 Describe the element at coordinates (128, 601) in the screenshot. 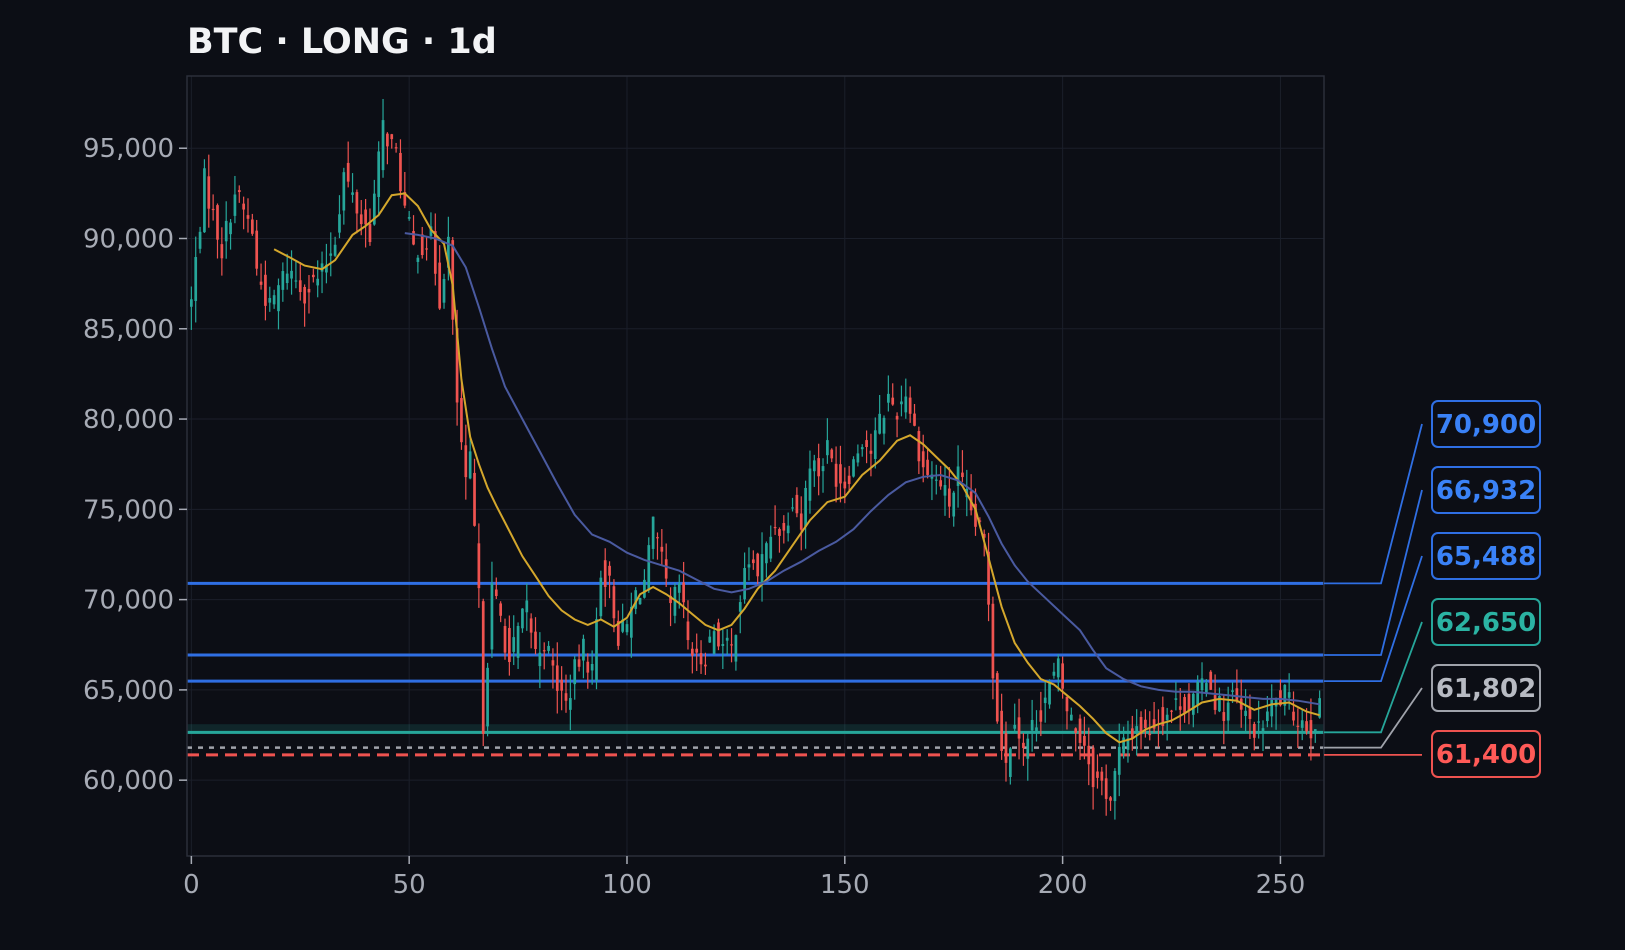

I see `y-tick-label: 70,000` at that location.